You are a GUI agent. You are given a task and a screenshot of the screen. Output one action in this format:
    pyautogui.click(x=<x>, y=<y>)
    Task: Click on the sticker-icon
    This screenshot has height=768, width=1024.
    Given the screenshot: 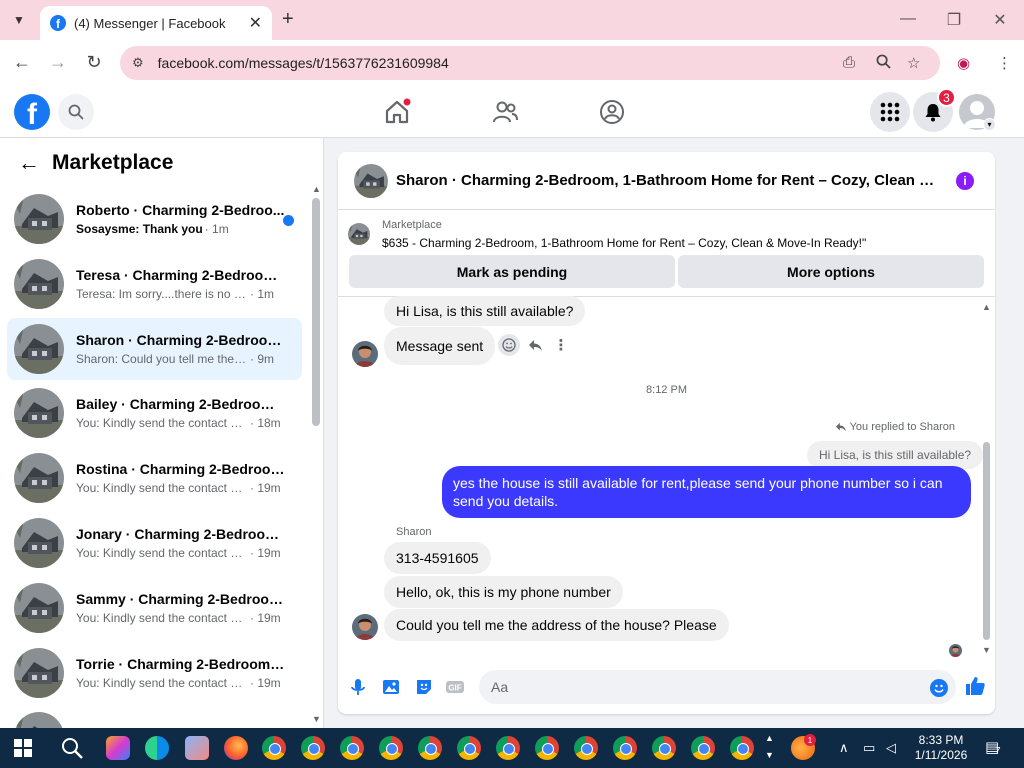 What is the action you would take?
    pyautogui.click(x=424, y=687)
    